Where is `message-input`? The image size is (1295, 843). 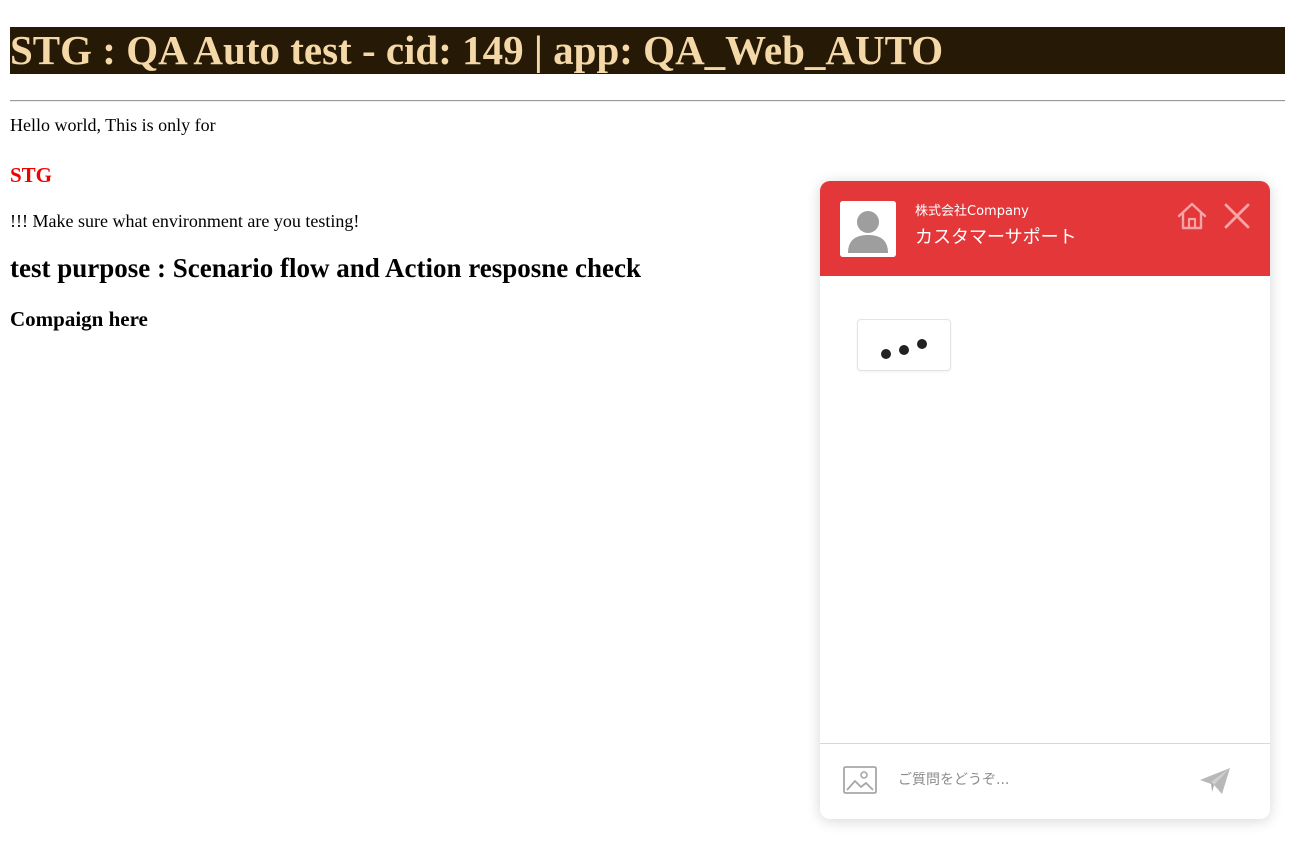
message-input is located at coordinates (1037, 780).